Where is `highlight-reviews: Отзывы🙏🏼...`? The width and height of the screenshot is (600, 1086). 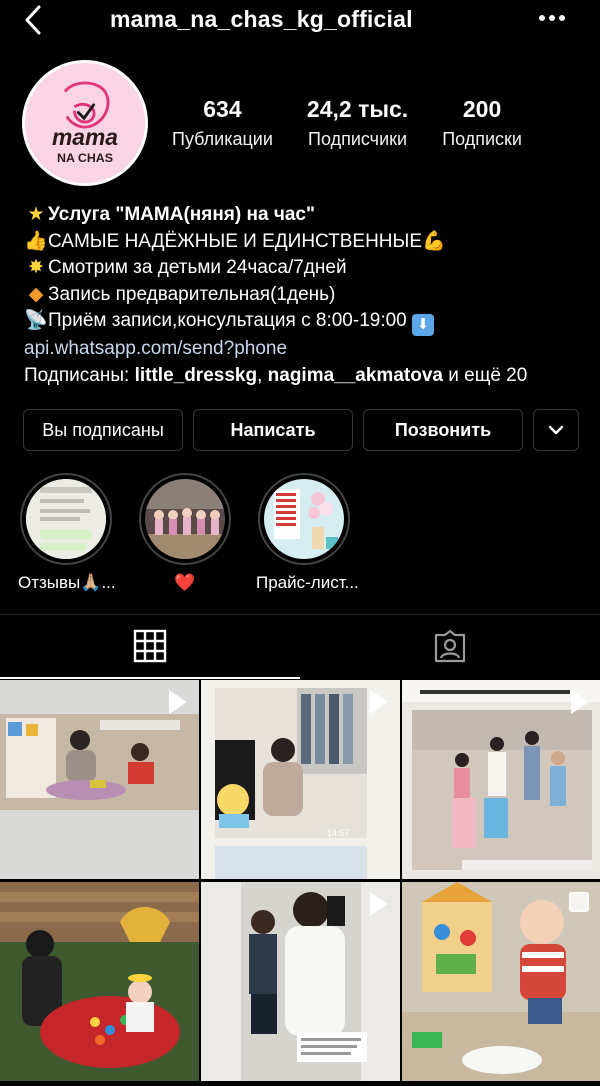
highlight-reviews: Отзывы🙏🏼... is located at coordinates (67, 533).